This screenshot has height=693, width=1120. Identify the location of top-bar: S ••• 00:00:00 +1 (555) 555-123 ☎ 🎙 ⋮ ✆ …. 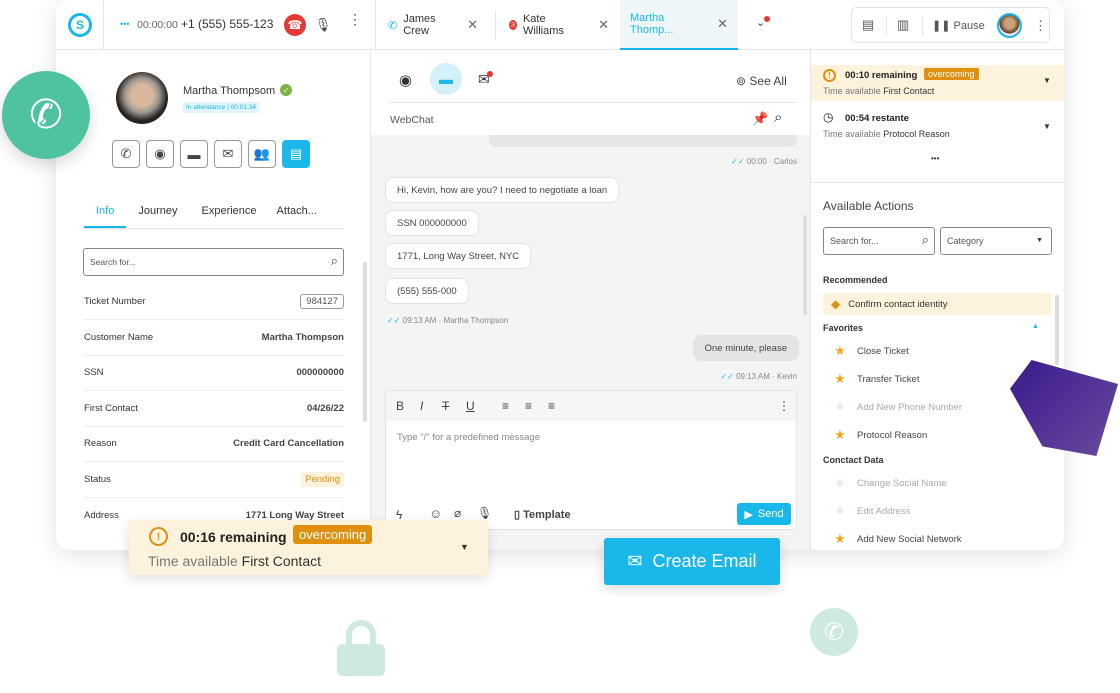
(560, 25).